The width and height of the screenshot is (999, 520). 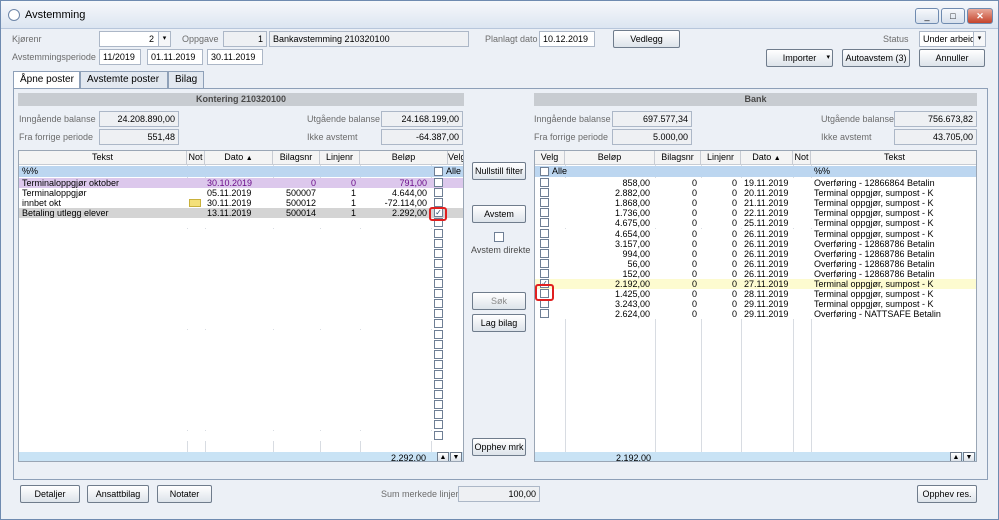 What do you see at coordinates (186, 80) in the screenshot?
I see `tab-bilag: Bilag` at bounding box center [186, 80].